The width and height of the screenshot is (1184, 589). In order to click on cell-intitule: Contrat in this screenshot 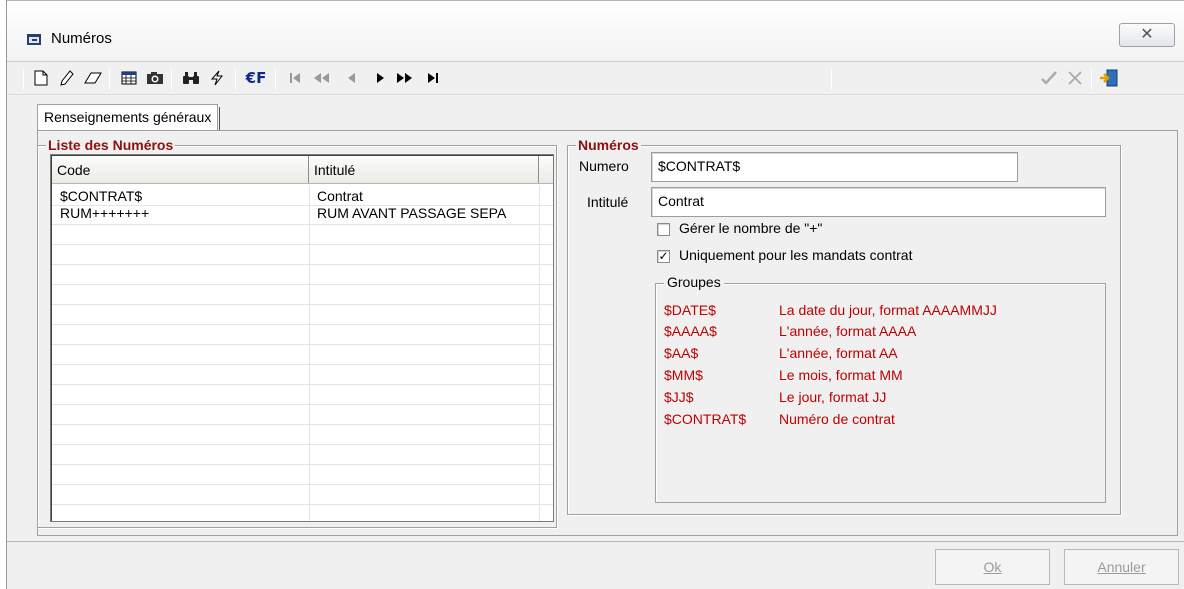, I will do `click(340, 196)`.